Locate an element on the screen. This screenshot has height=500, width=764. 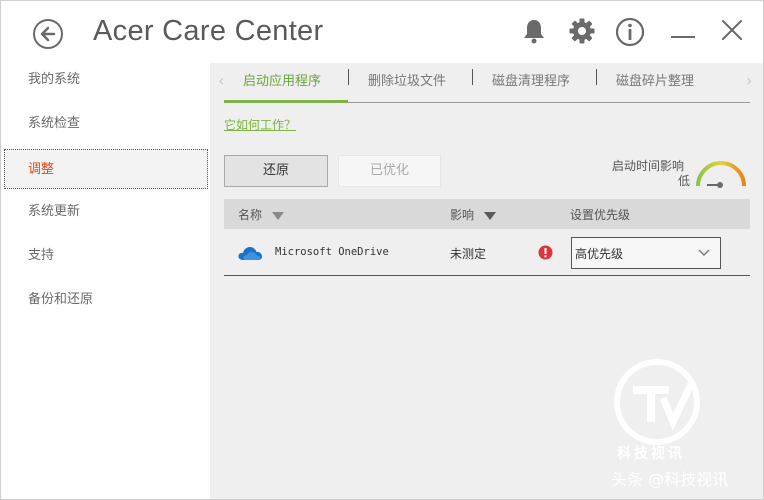
minimize-icon is located at coordinates (683, 37).